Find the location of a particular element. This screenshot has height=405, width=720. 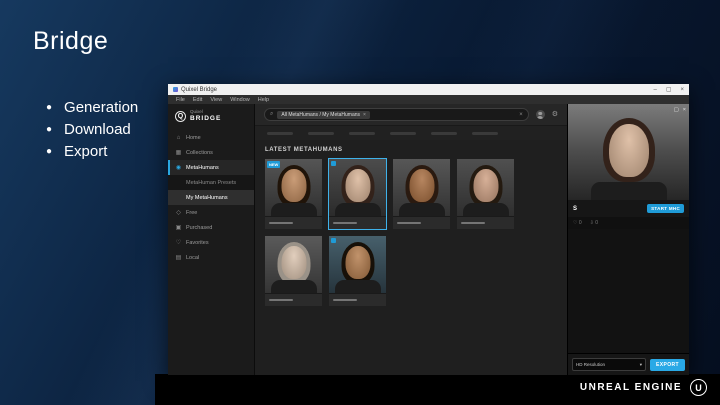

sidebar-item-label: MetaHuman Presets is located at coordinates (211, 182).